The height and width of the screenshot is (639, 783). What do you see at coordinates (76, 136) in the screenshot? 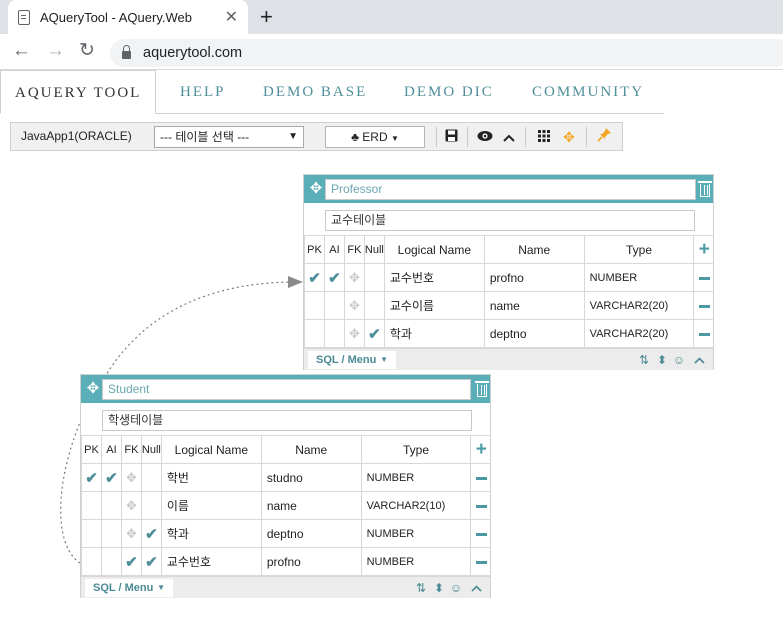
I see `connection-label: JavaApp1(ORACLE)` at bounding box center [76, 136].